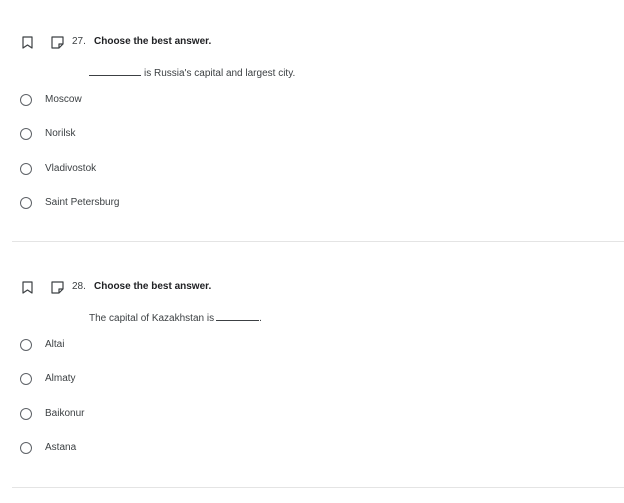 The image size is (624, 503). What do you see at coordinates (63, 99) in the screenshot?
I see `option-label: Moscow` at bounding box center [63, 99].